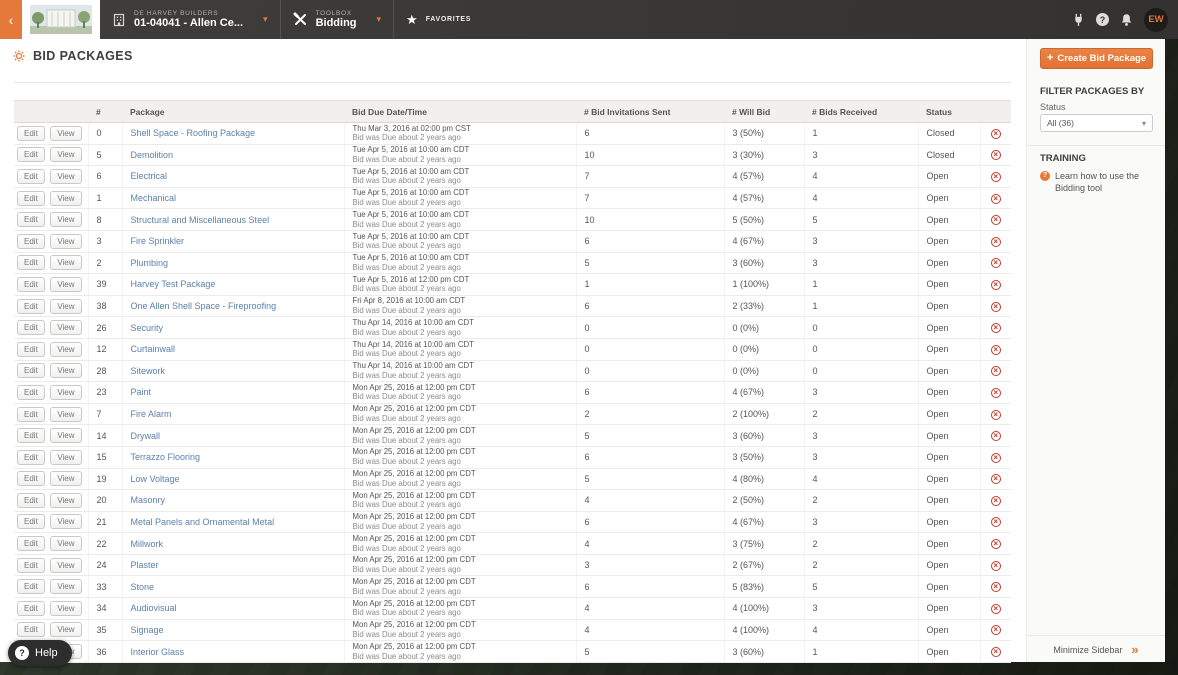  What do you see at coordinates (151, 414) in the screenshot?
I see `package-link: Fire Alarm` at bounding box center [151, 414].